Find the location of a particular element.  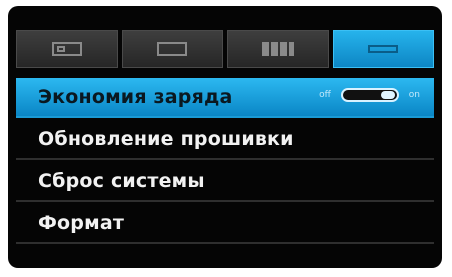

toggle-knob is located at coordinates (387, 95).